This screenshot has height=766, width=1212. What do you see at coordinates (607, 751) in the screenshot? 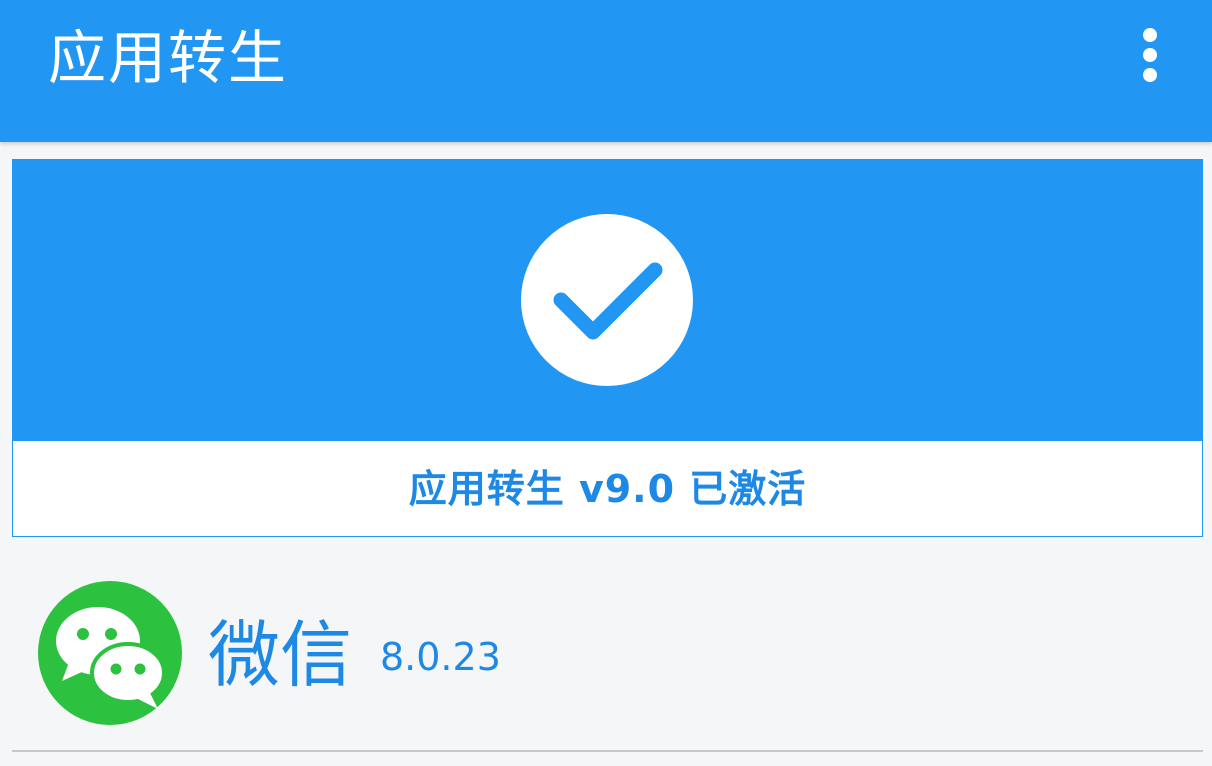
I see `list-divider` at bounding box center [607, 751].